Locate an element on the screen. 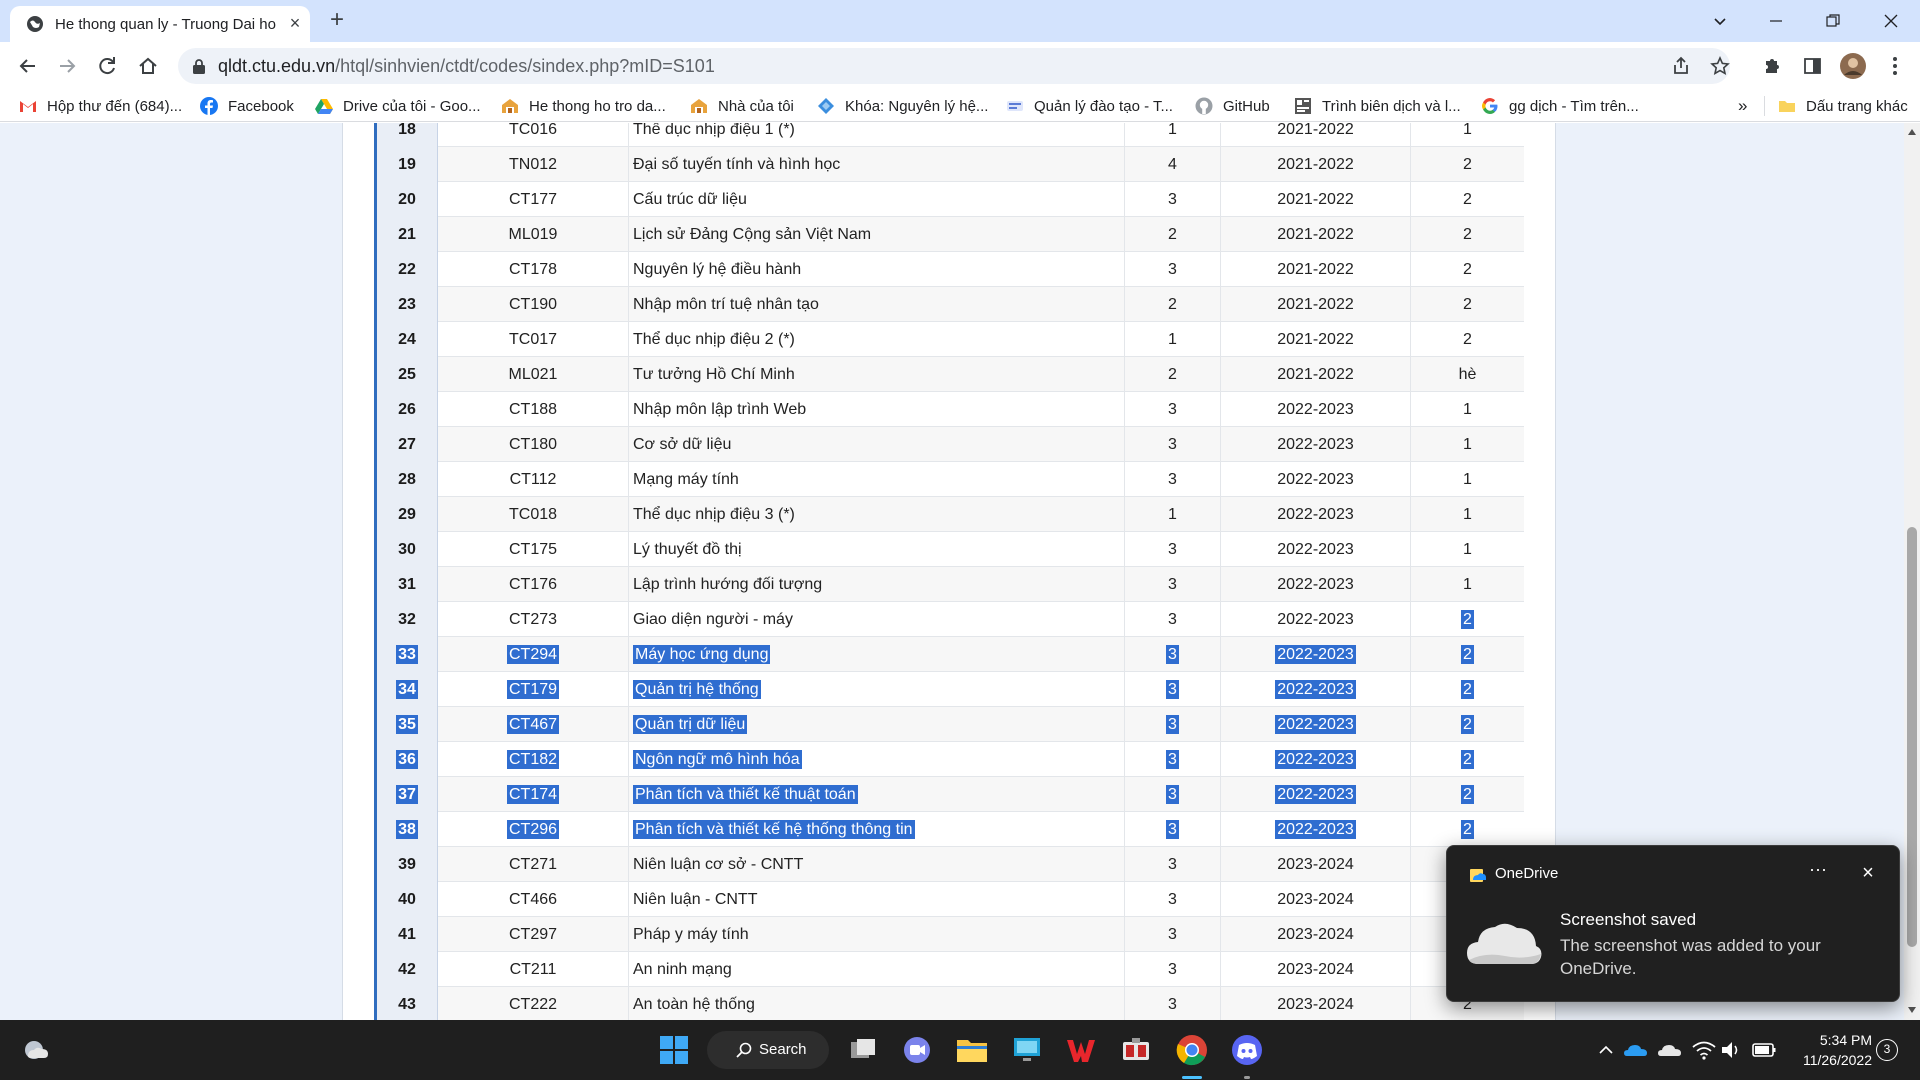 This screenshot has width=1920, height=1080. table-row: 39CT271Niên luận cơ sở - CNTT32023-20241 is located at coordinates (949, 864).